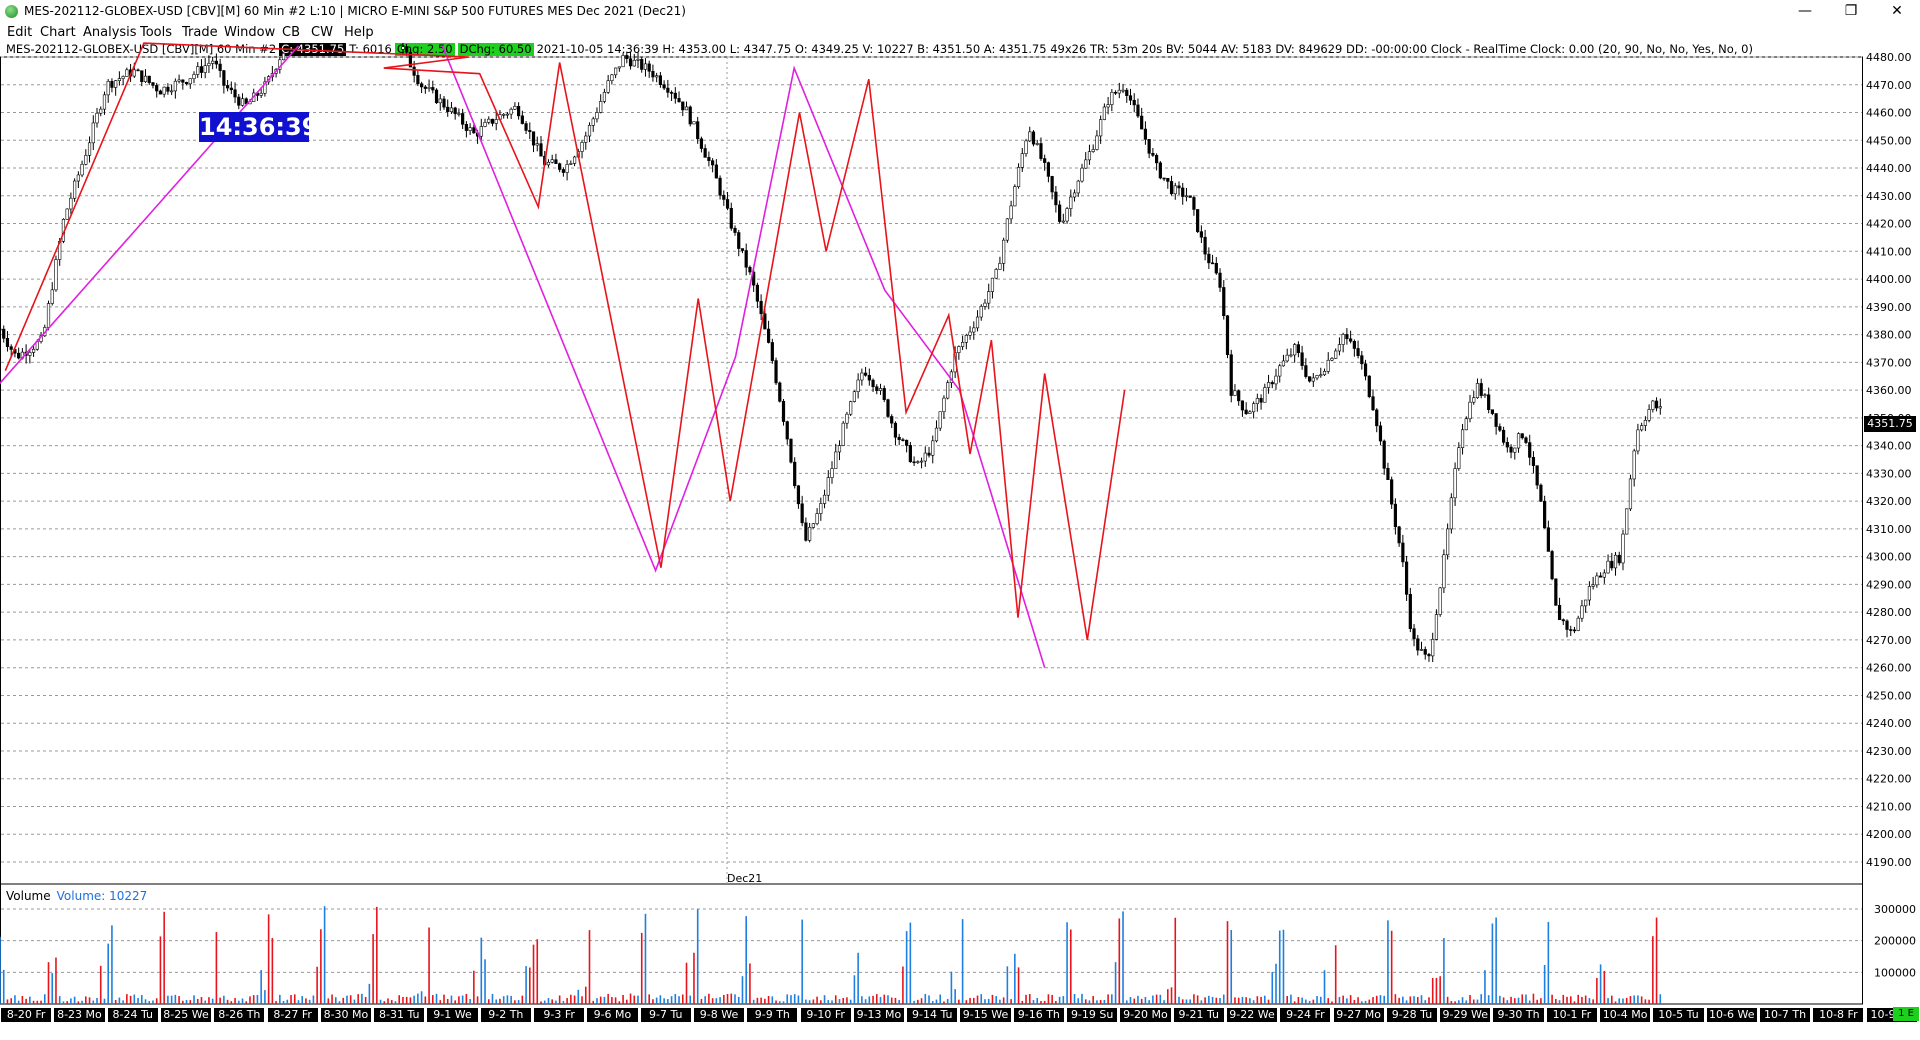  I want to click on date-label: 8-30 Mo, so click(346, 1015).